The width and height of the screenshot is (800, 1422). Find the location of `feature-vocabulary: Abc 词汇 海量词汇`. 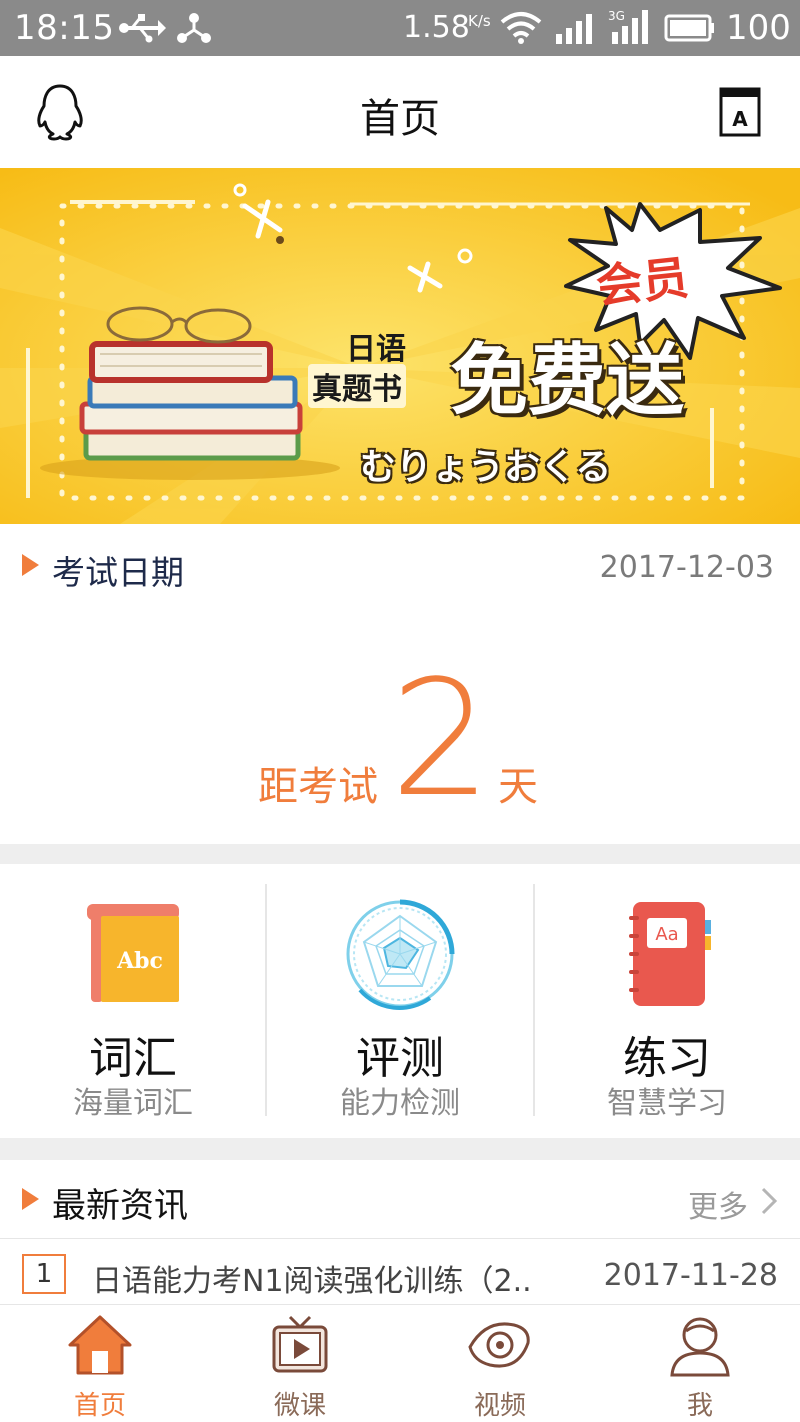

feature-vocabulary: Abc 词汇 海量词汇 is located at coordinates (133, 1001).